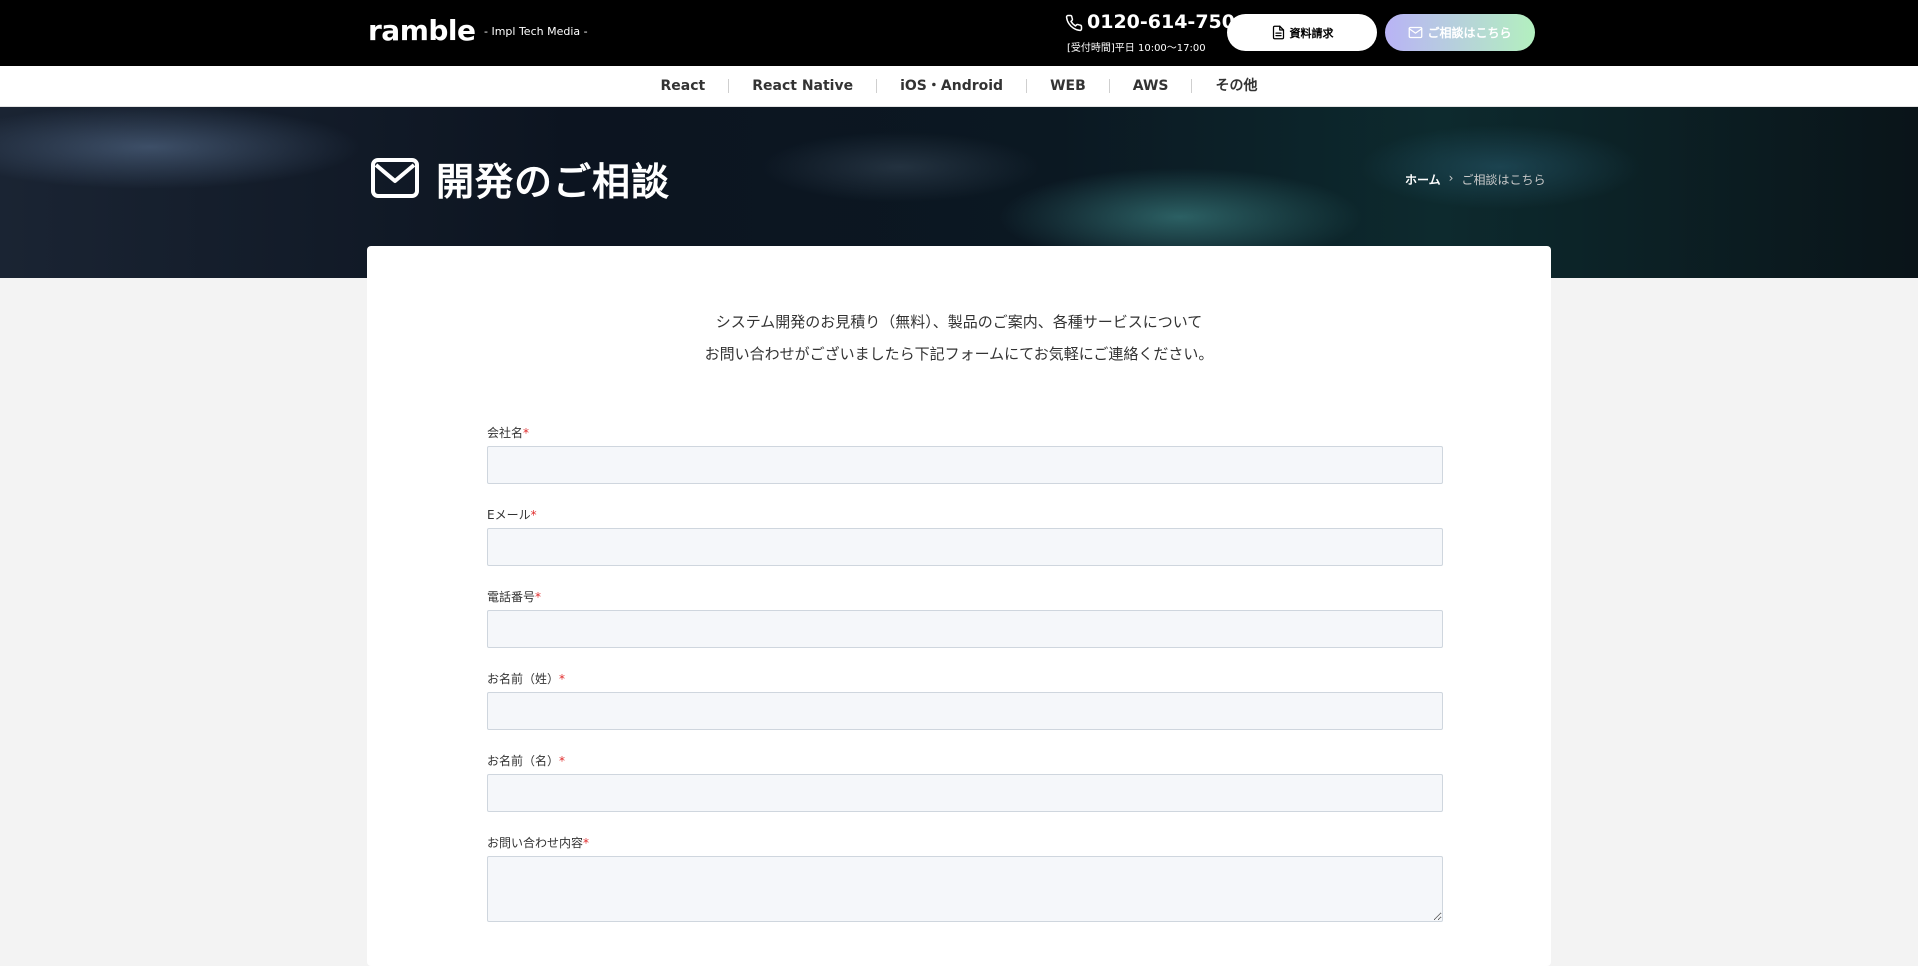 Image resolution: width=1918 pixels, height=966 pixels. Describe the element at coordinates (1236, 86) in the screenshot. I see `nav-item-other: その他` at that location.